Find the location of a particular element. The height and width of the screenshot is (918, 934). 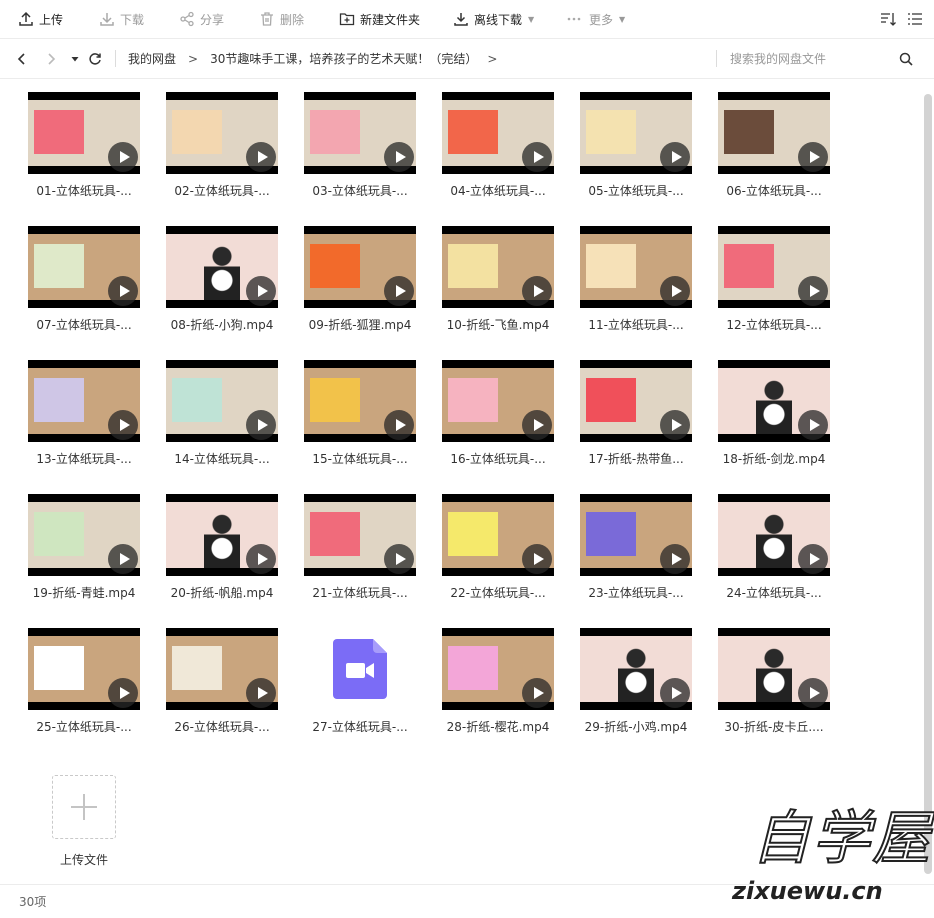

new-folder-button: 新建文件夹 is located at coordinates (379, 19).